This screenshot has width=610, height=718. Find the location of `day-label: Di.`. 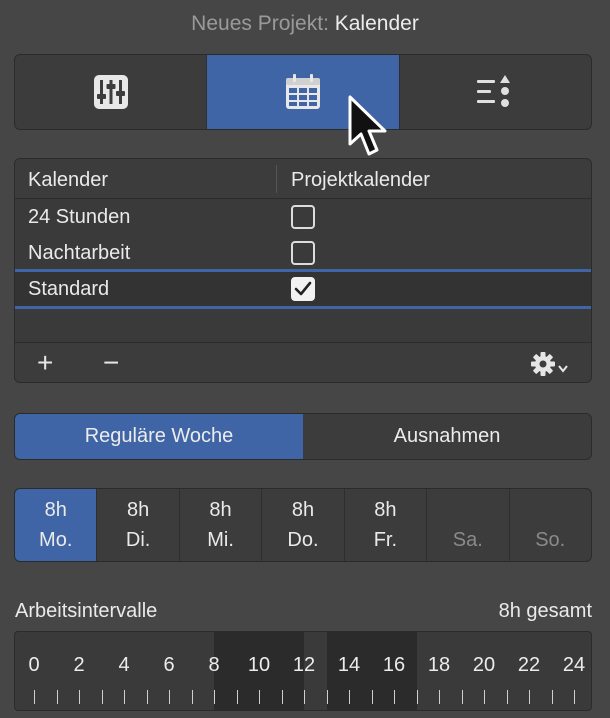

day-label: Di. is located at coordinates (138, 540).